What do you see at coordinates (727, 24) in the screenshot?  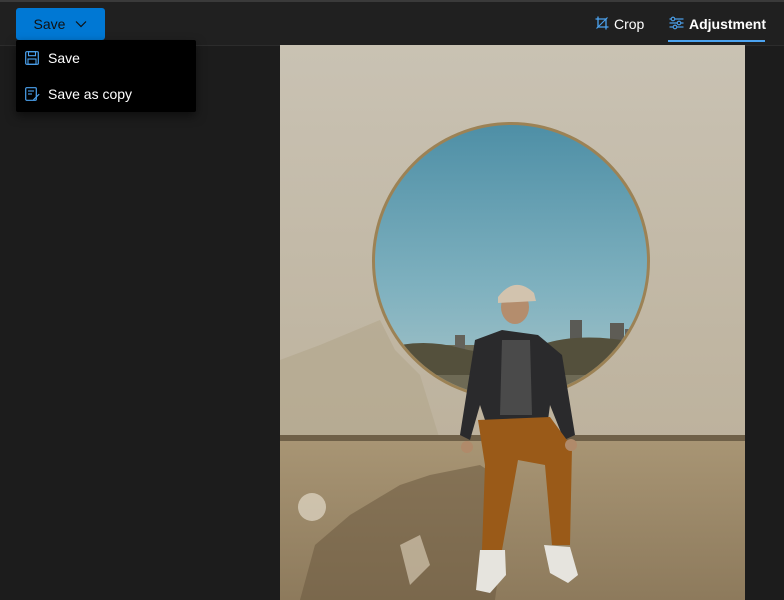 I see `tab-adjustment-label: Adjustment` at bounding box center [727, 24].